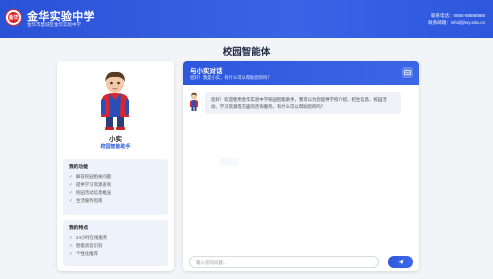 This screenshot has height=279, width=493. Describe the element at coordinates (115, 243) in the screenshot. I see `features-box: 我的特点 ✓ 24小时在线服务 ✓ 智能语音识别 ✓ 个性化推荐` at that location.